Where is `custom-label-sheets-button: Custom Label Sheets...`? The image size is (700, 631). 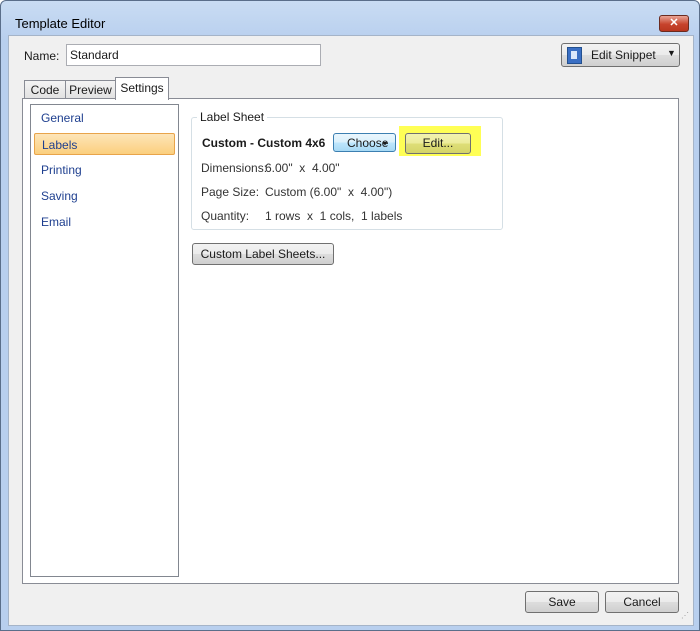
custom-label-sheets-button: Custom Label Sheets... is located at coordinates (263, 254).